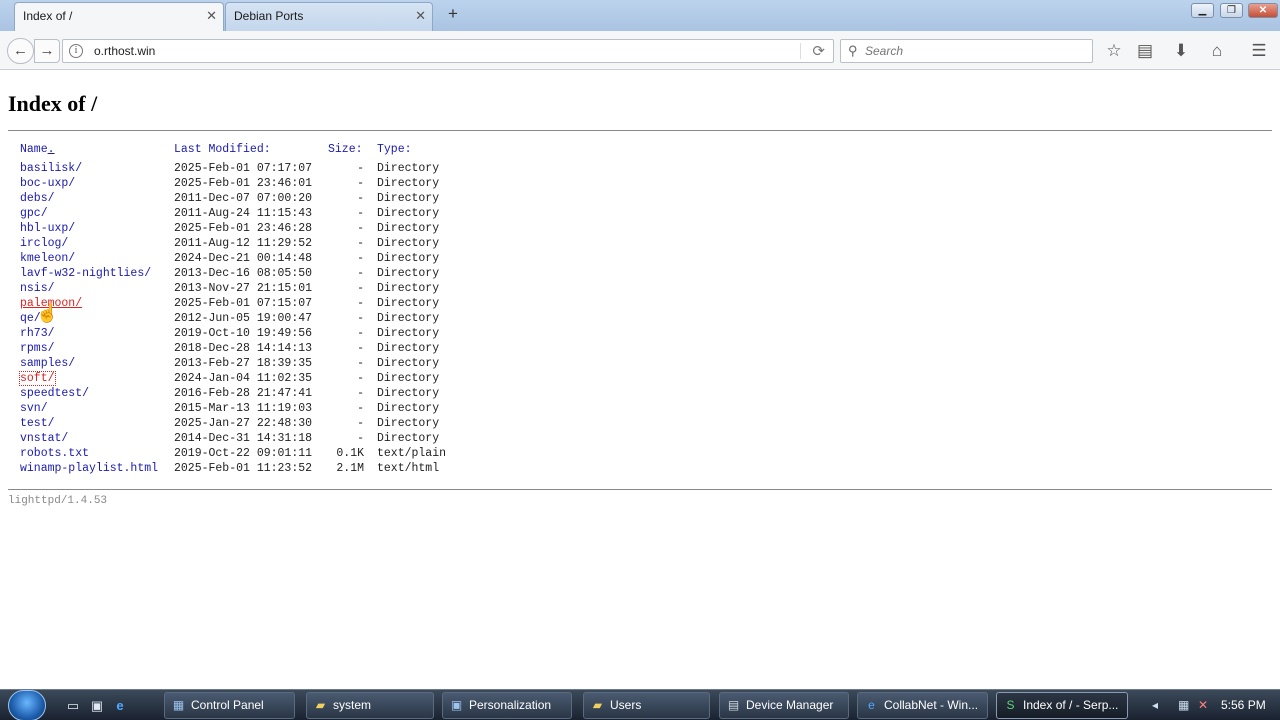 The width and height of the screenshot is (1280, 720). What do you see at coordinates (124, 51) in the screenshot?
I see `url-text: o.rthost.win` at bounding box center [124, 51].